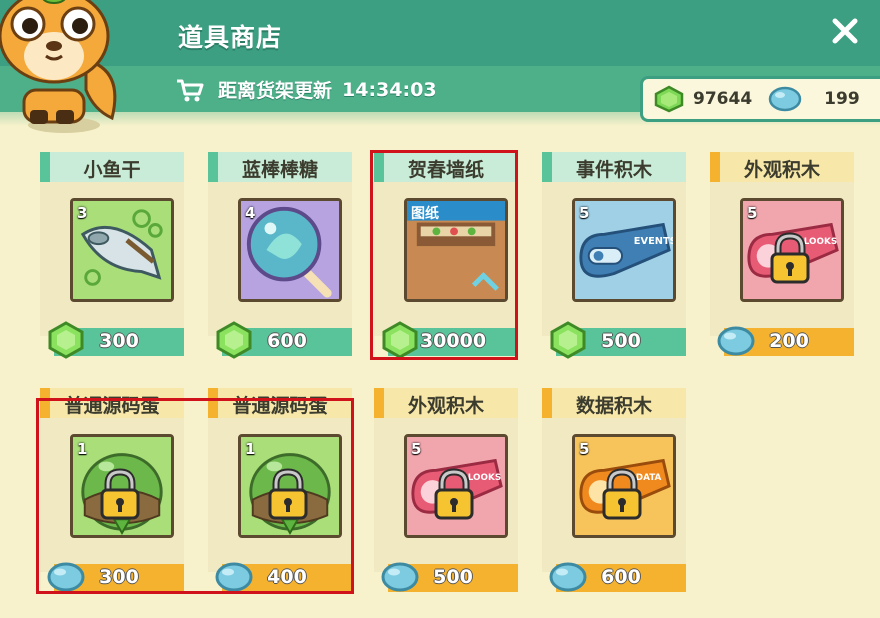 The height and width of the screenshot is (618, 880). What do you see at coordinates (785, 99) in the screenshot?
I see `blue-bean-icon` at bounding box center [785, 99].